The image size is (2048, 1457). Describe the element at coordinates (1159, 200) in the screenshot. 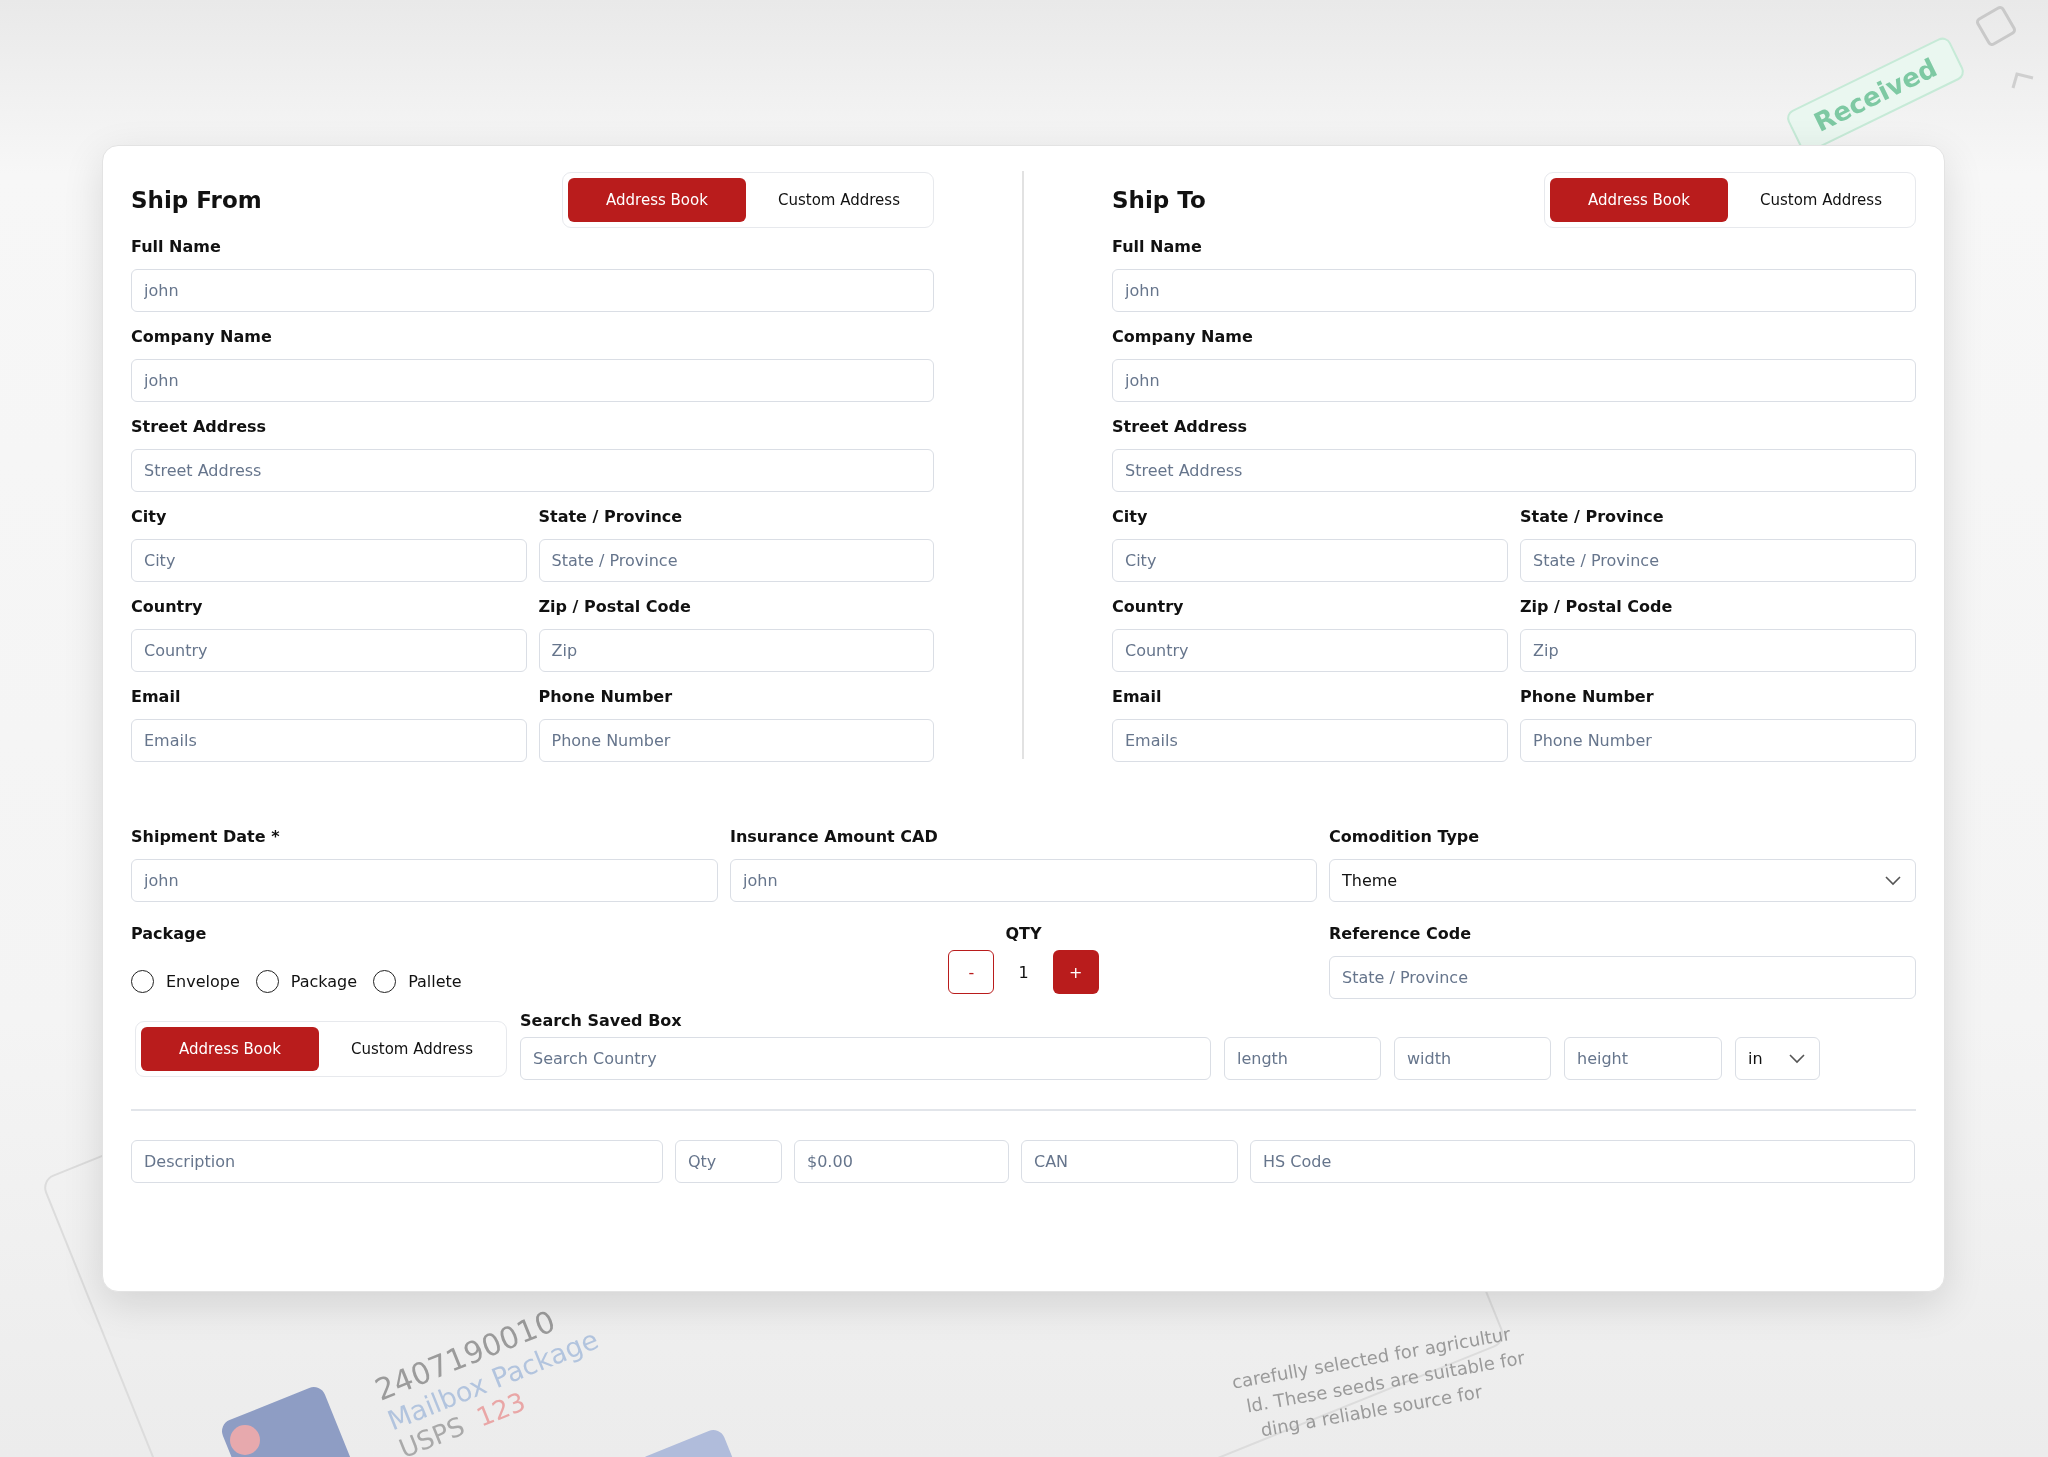

I see `section-title: Ship To` at that location.